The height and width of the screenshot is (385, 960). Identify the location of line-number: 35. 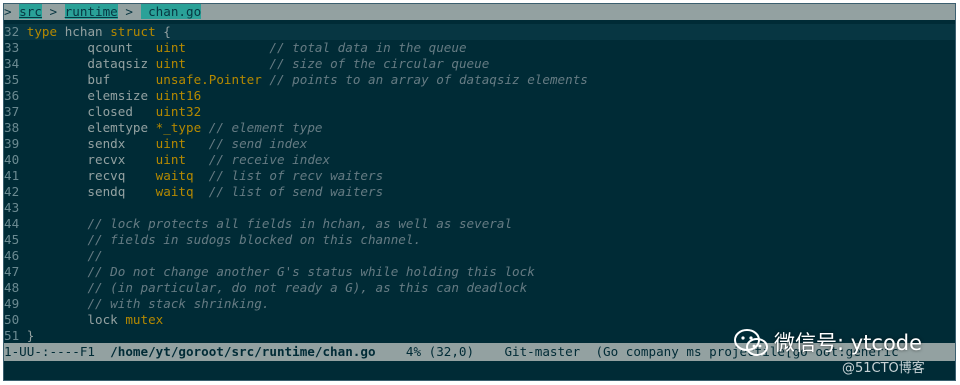
(12, 79).